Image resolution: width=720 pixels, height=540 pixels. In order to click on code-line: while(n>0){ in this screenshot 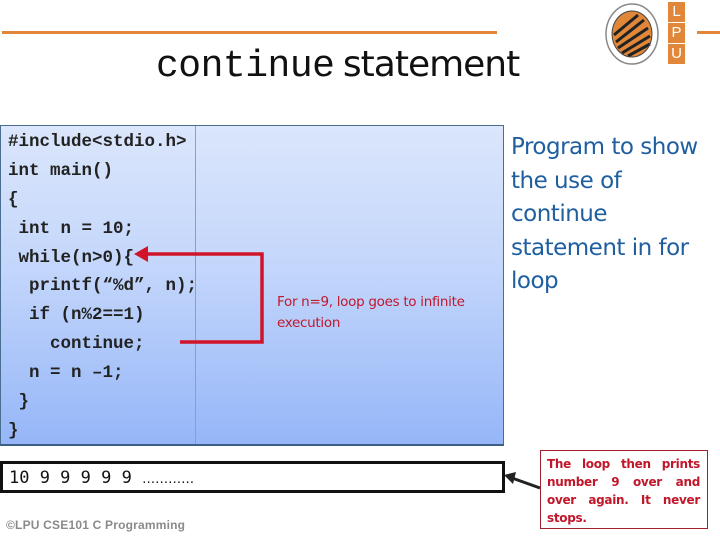, I will do `click(71, 257)`.